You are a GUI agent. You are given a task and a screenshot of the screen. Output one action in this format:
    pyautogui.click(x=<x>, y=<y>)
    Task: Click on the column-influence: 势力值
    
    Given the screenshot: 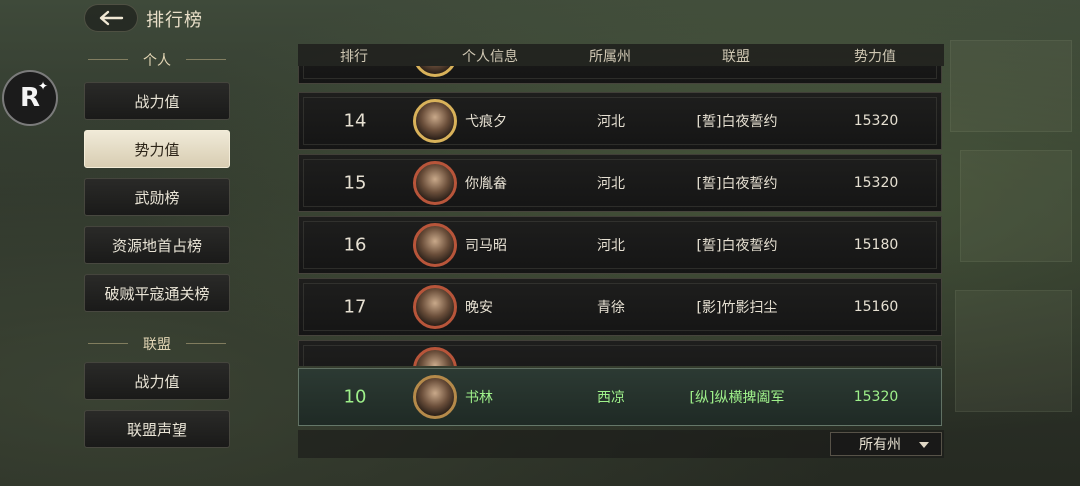 What is the action you would take?
    pyautogui.click(x=875, y=57)
    